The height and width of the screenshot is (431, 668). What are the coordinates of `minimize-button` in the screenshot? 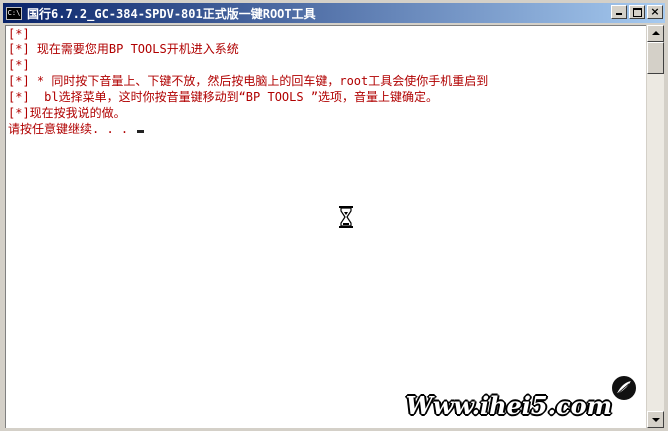 It's located at (619, 12).